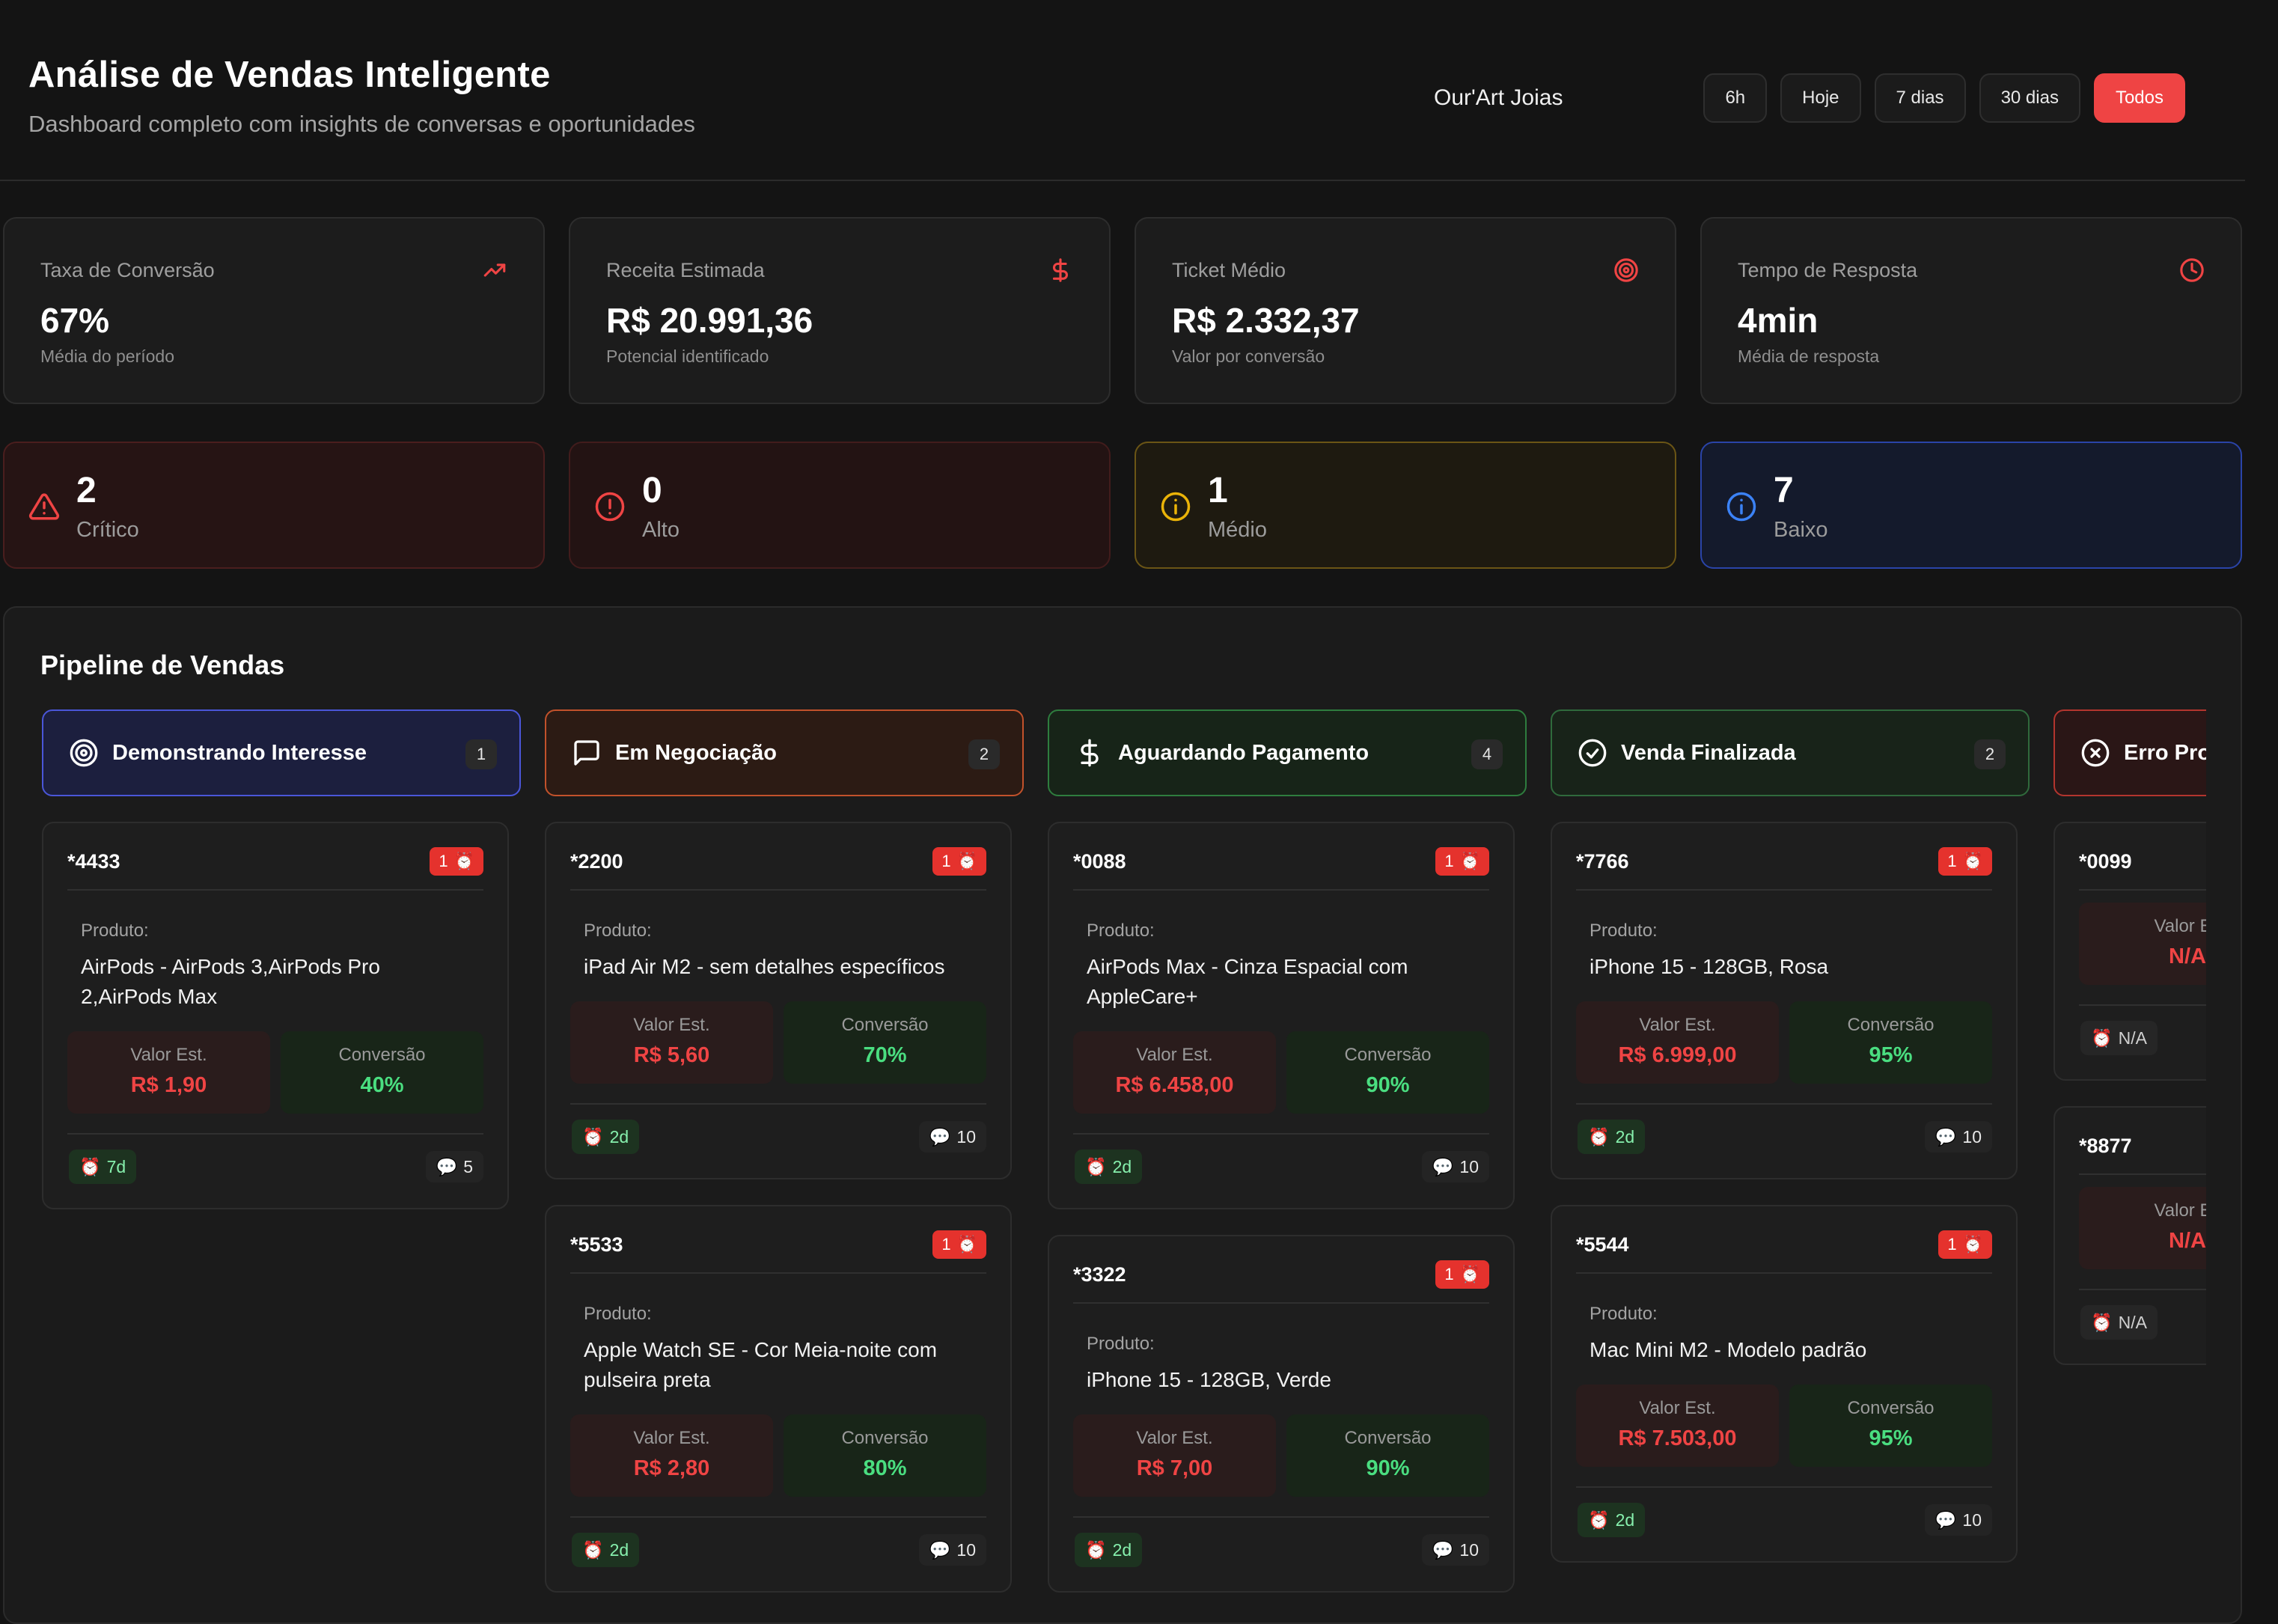  What do you see at coordinates (1405, 506) in the screenshot?
I see `priority-medium-card: 1 Médio` at bounding box center [1405, 506].